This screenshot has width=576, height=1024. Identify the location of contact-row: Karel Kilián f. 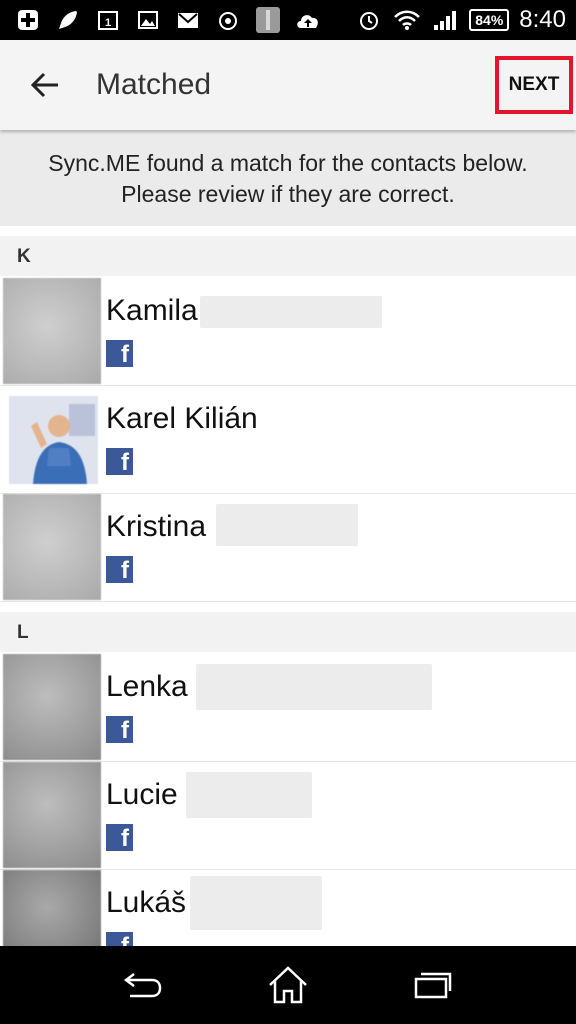
(288, 440).